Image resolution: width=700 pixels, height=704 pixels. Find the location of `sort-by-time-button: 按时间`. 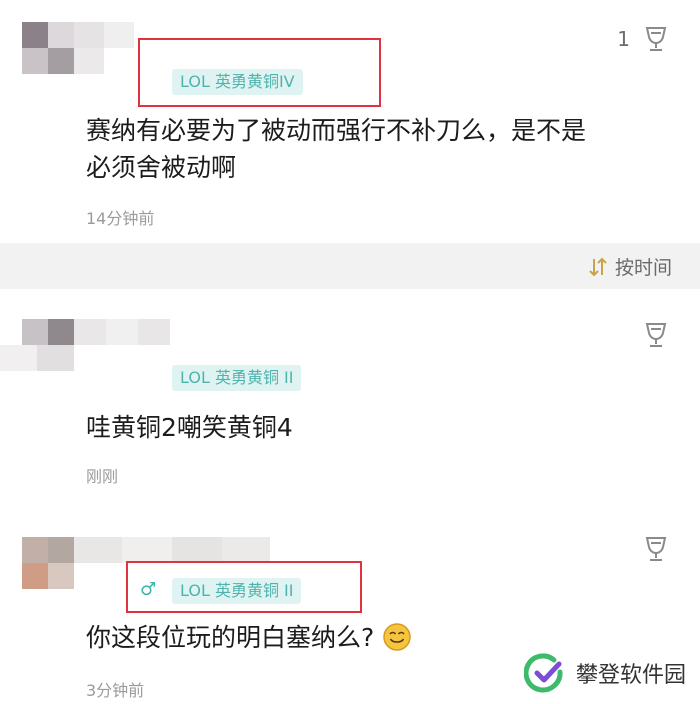

sort-by-time-button: 按时间 is located at coordinates (629, 266).